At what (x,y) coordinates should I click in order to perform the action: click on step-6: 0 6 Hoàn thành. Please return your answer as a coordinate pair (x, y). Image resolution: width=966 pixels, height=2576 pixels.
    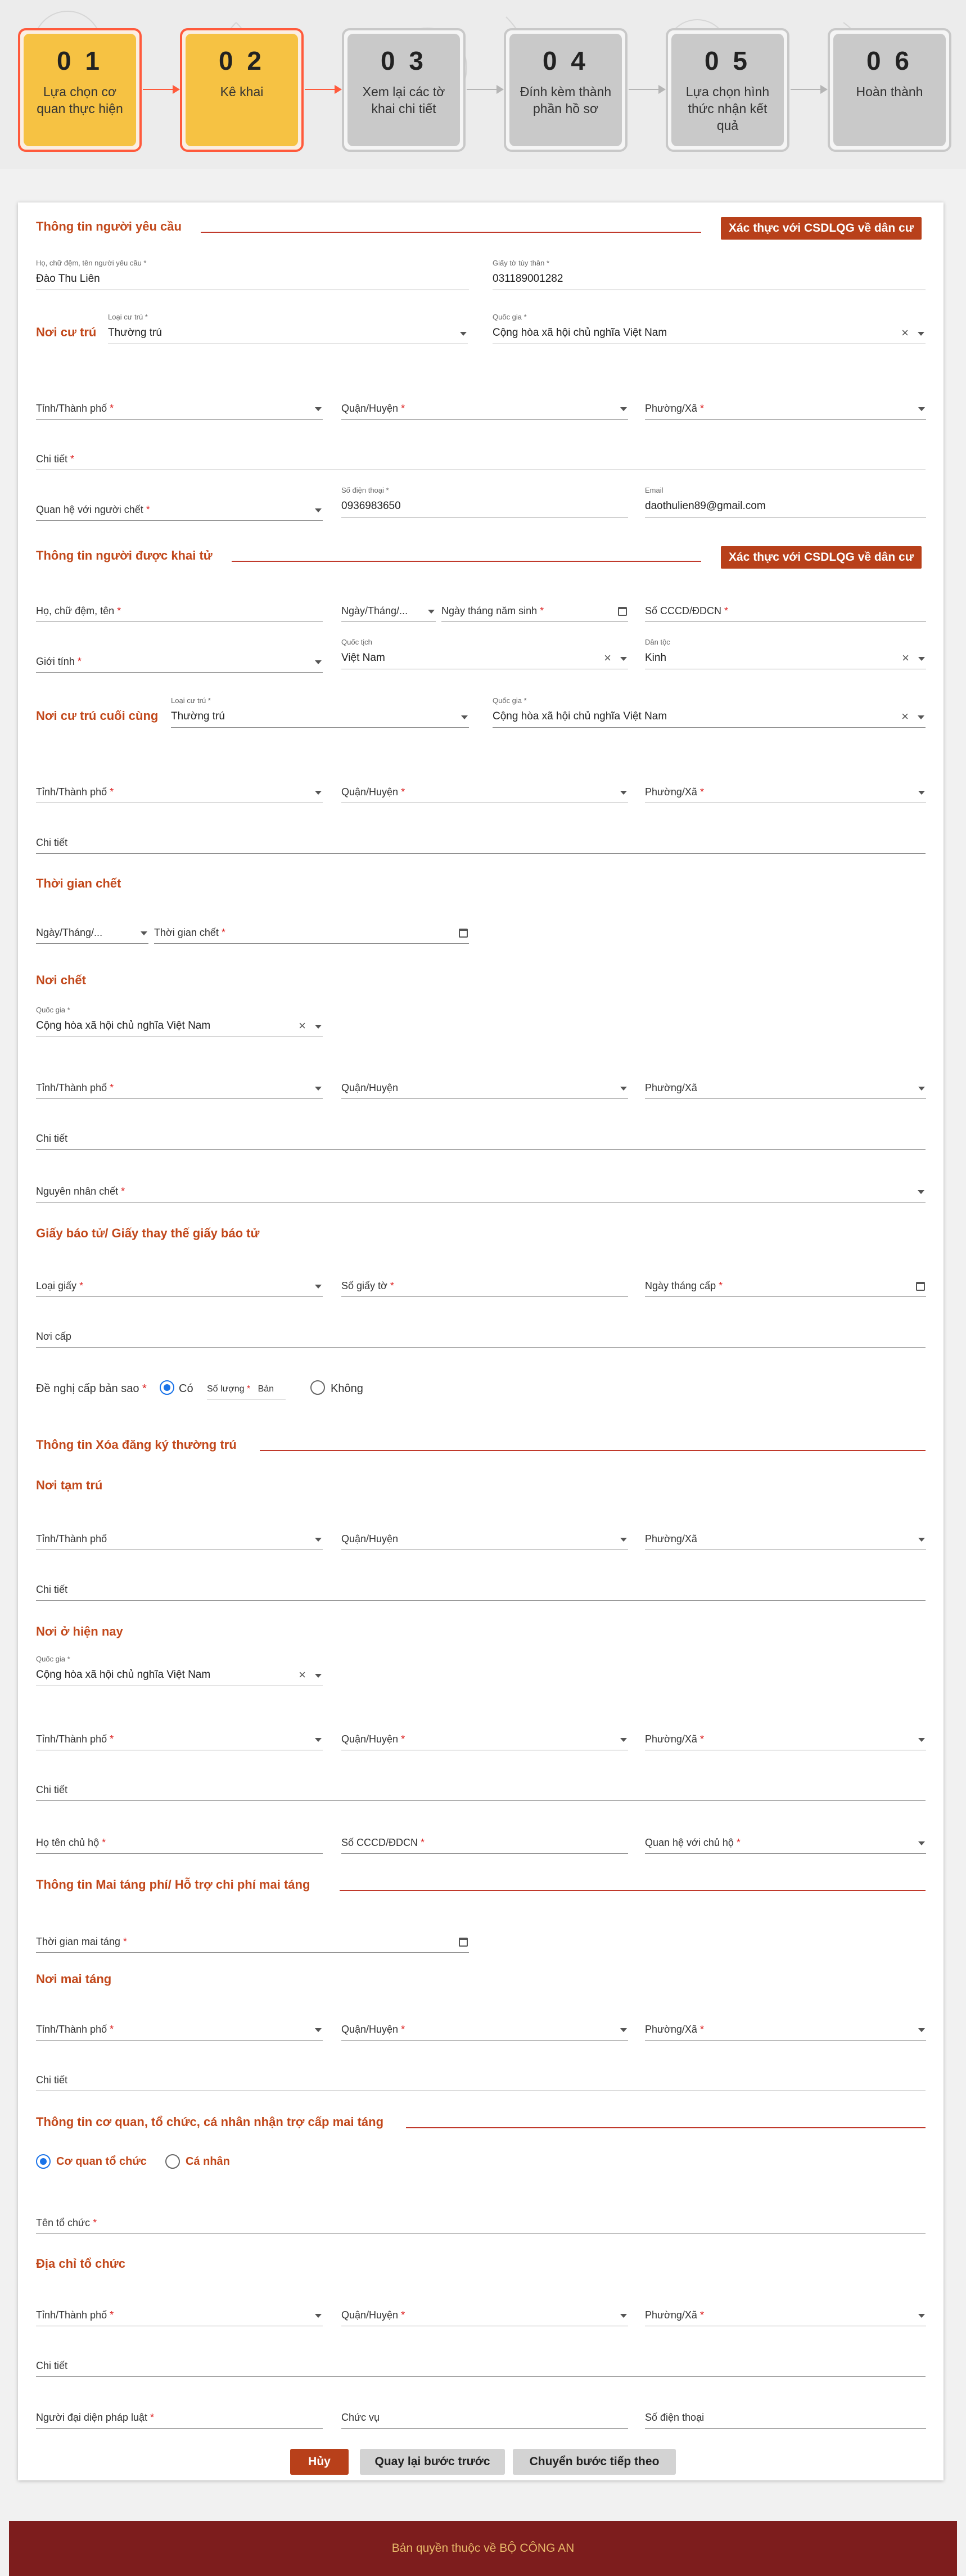
    Looking at the image, I should click on (889, 90).